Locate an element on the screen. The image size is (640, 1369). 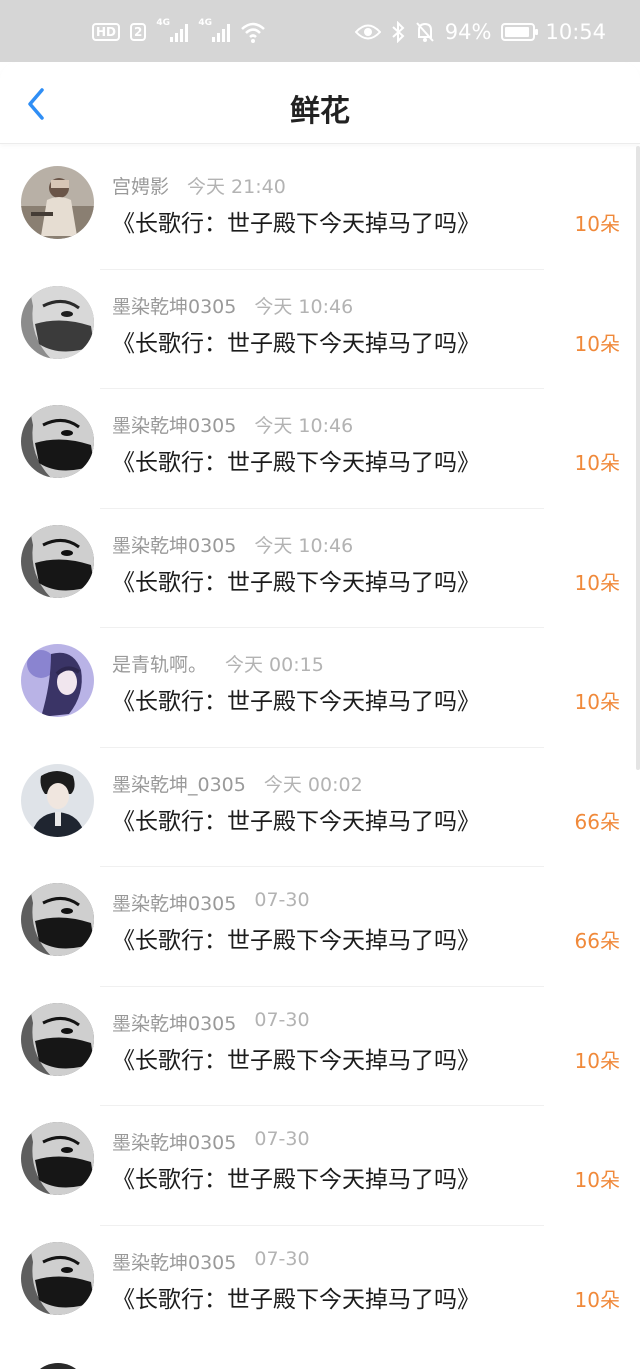
status-bar: HD 2 4G 4G 94% 10:54 is located at coordinates (320, 31).